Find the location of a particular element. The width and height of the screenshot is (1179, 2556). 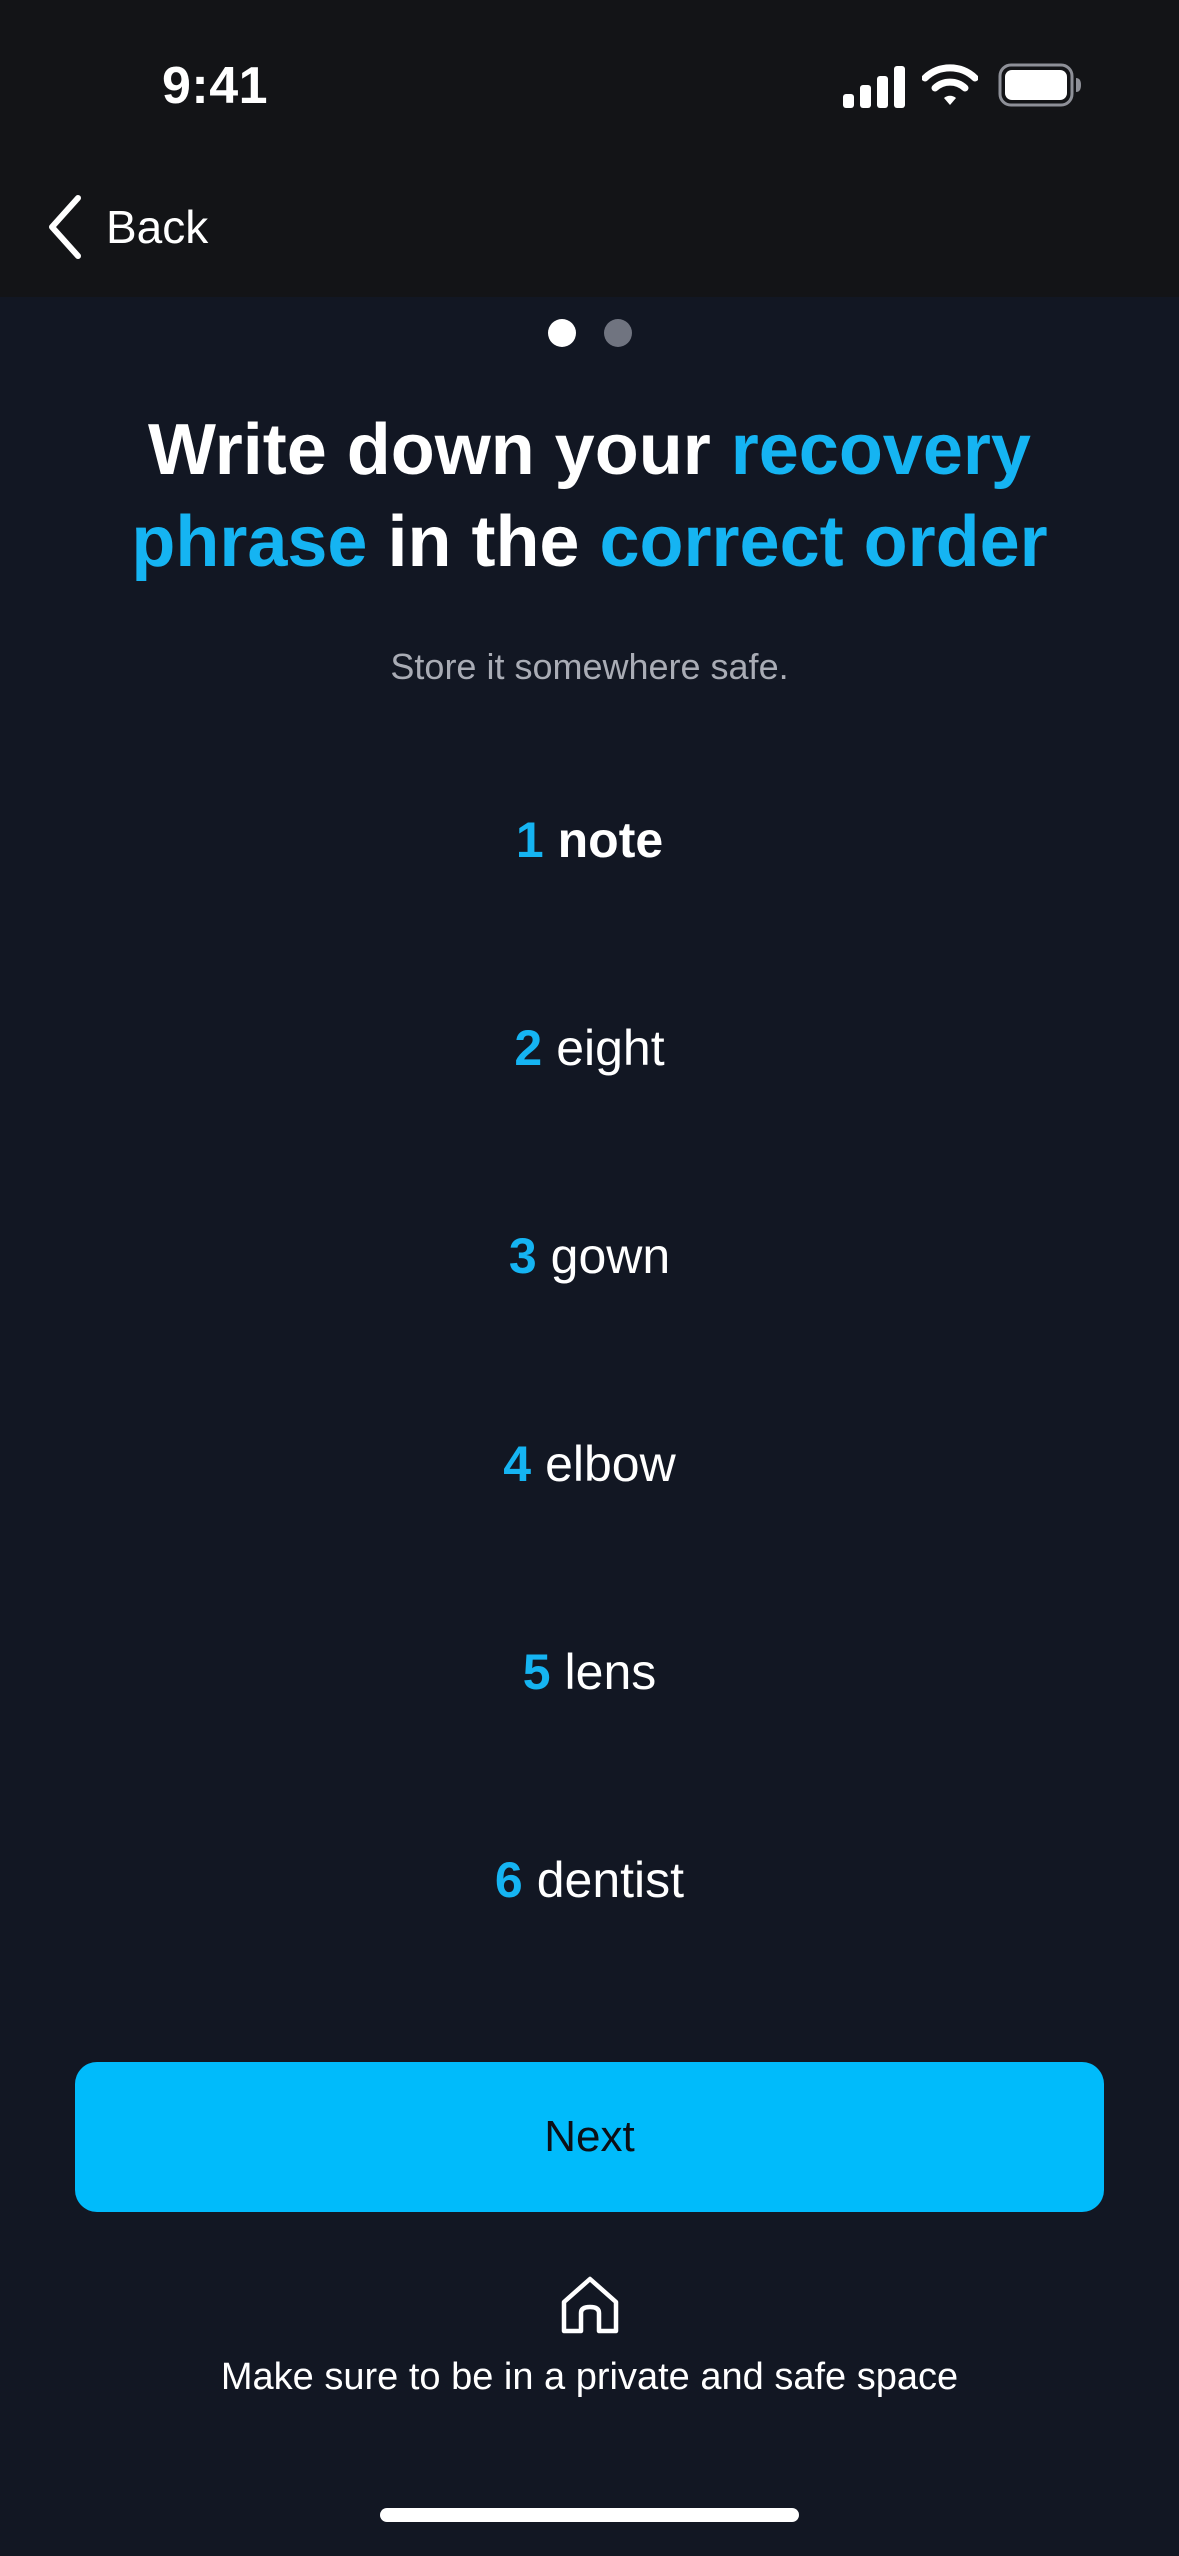

next-button: Next is located at coordinates (589, 2137).